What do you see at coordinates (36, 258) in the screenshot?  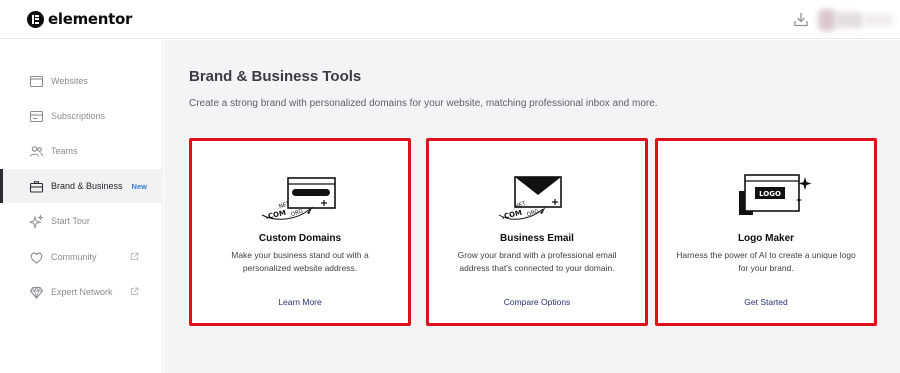 I see `community-icon` at bounding box center [36, 258].